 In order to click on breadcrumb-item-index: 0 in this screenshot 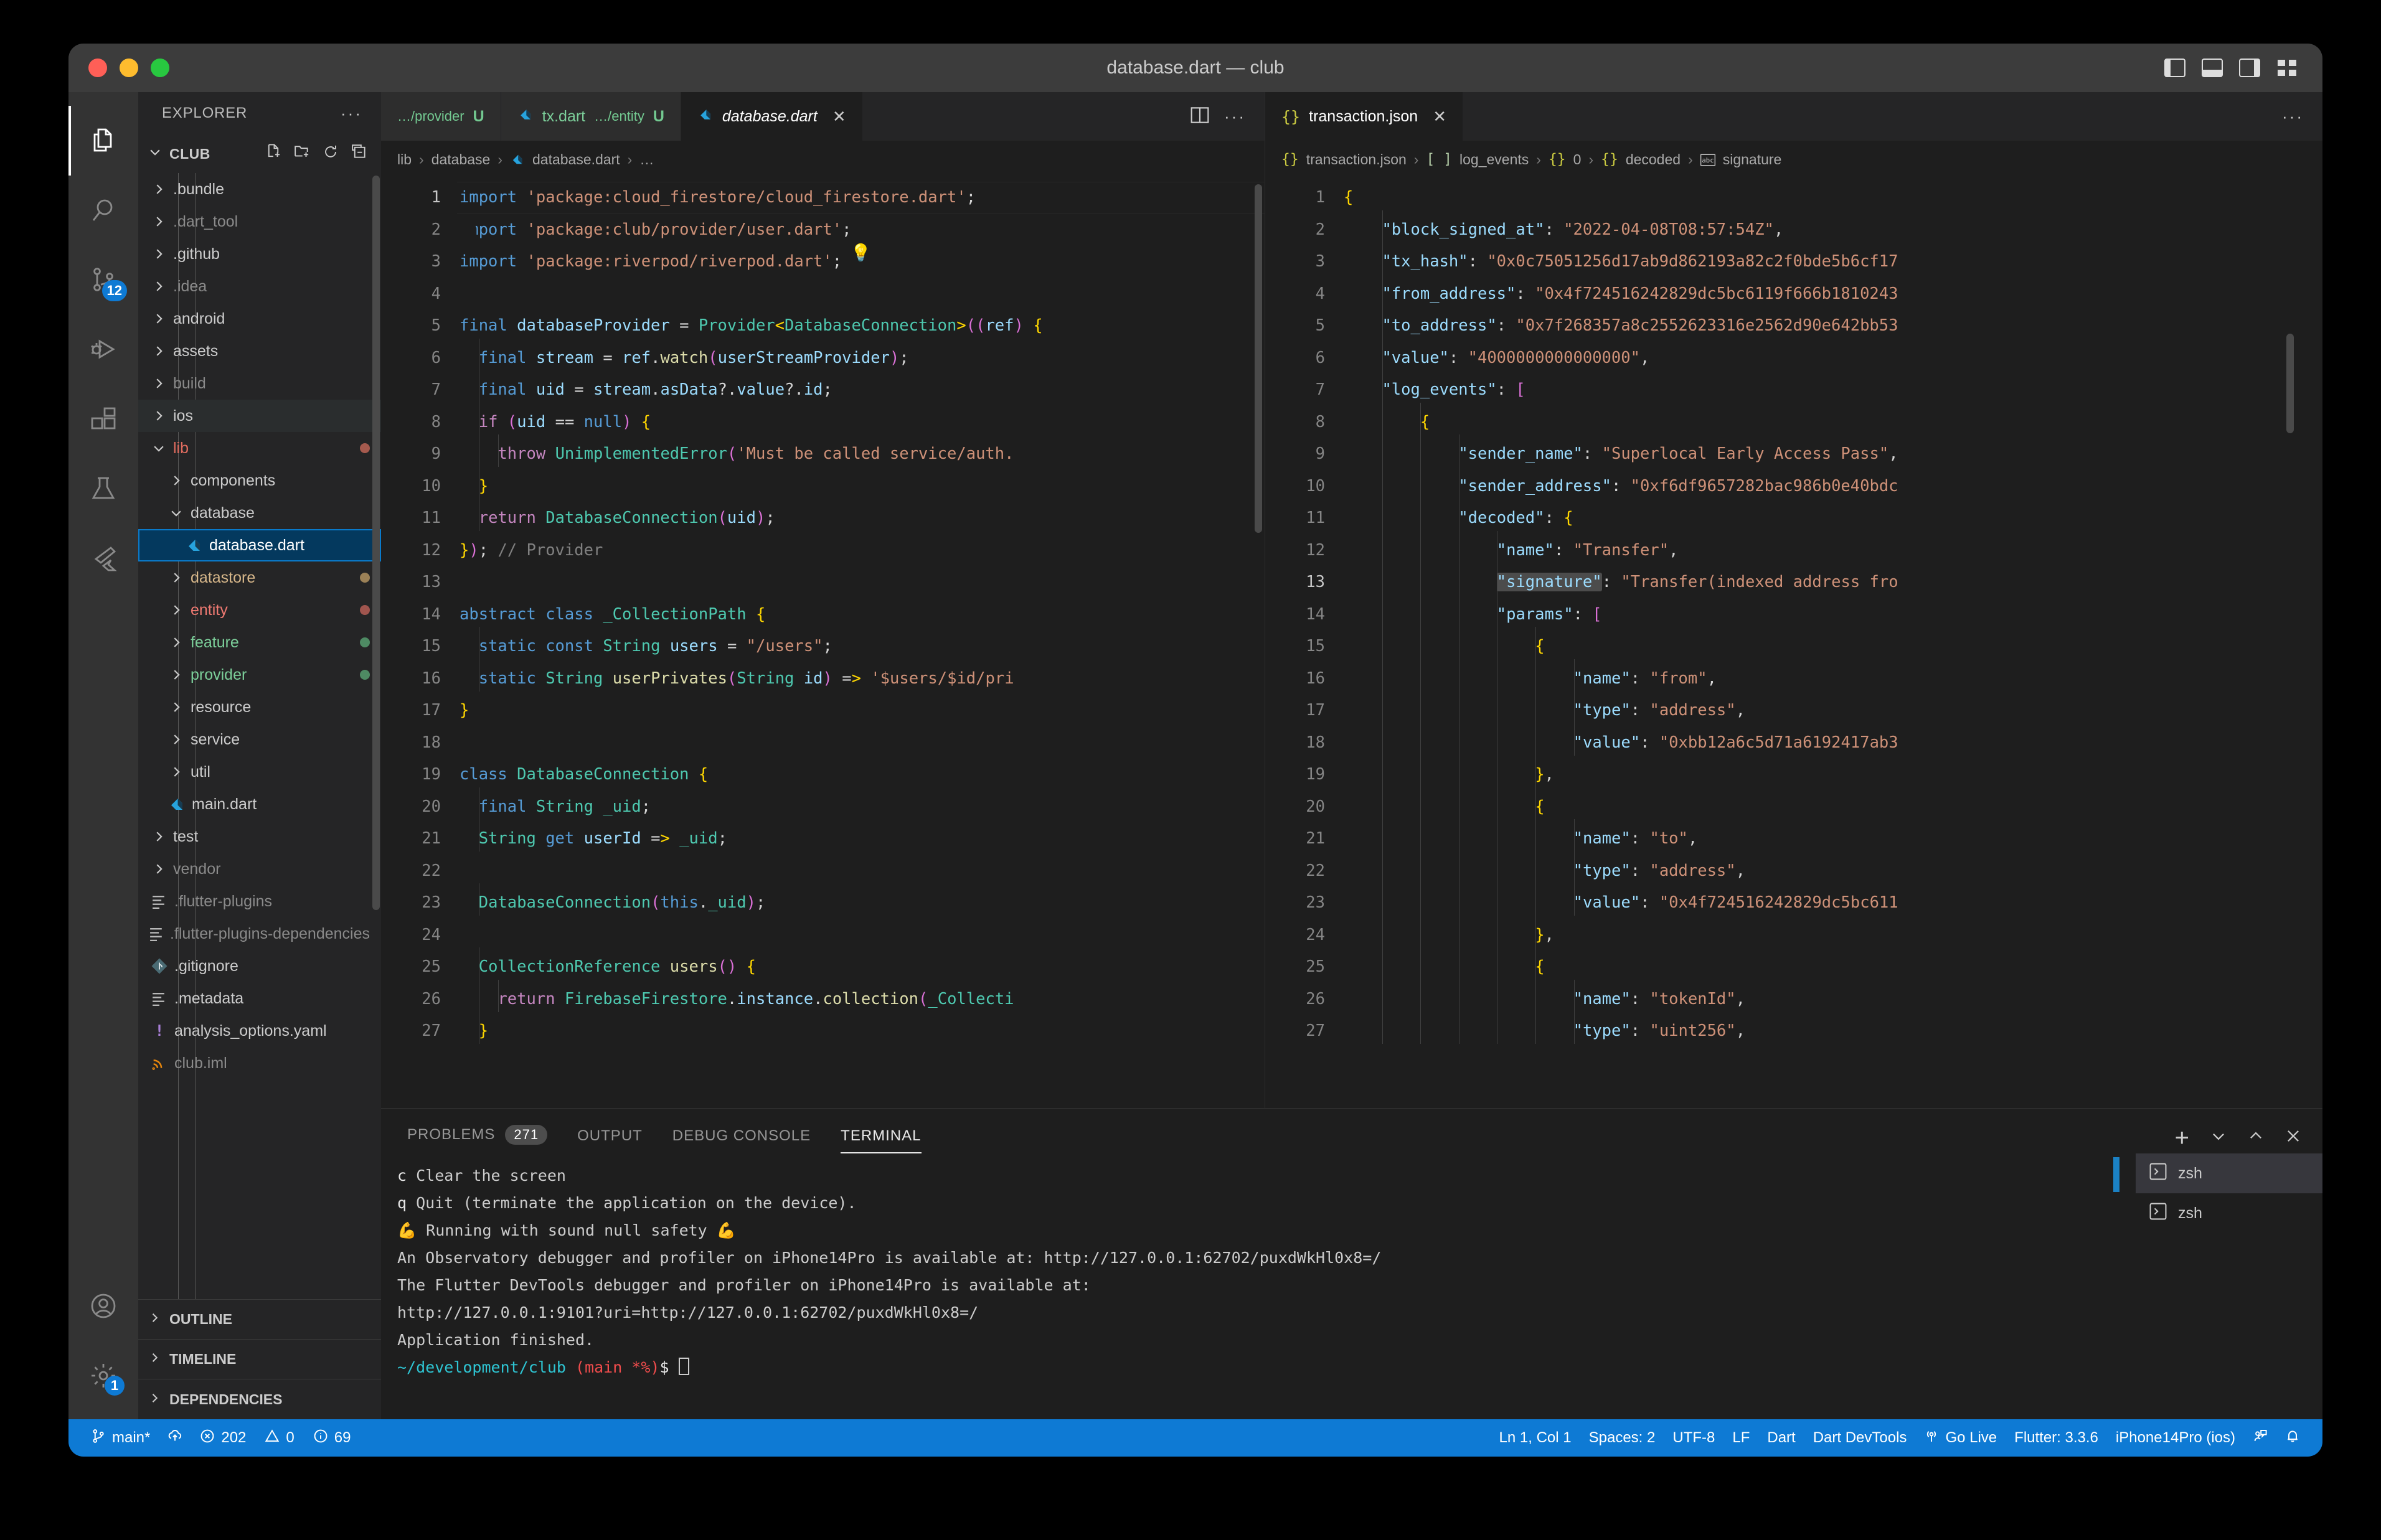, I will do `click(1577, 159)`.